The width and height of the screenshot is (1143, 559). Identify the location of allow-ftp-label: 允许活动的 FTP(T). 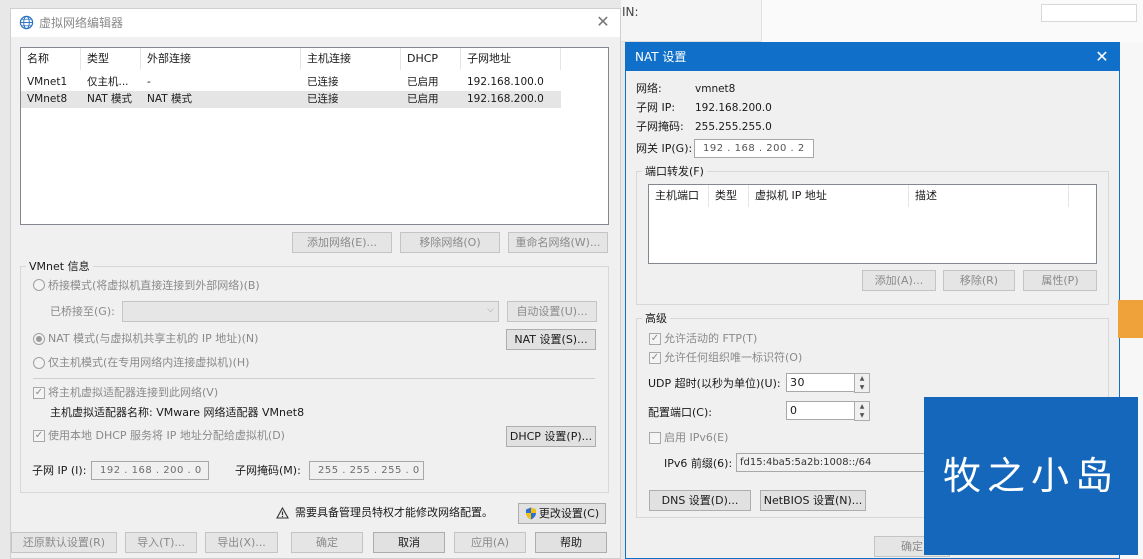
(711, 338).